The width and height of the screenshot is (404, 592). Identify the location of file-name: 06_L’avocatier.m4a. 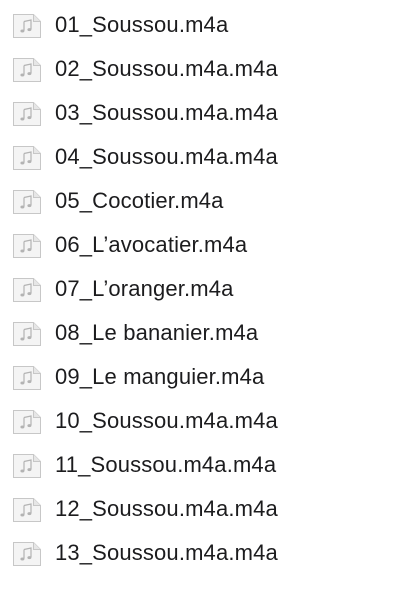
(151, 244).